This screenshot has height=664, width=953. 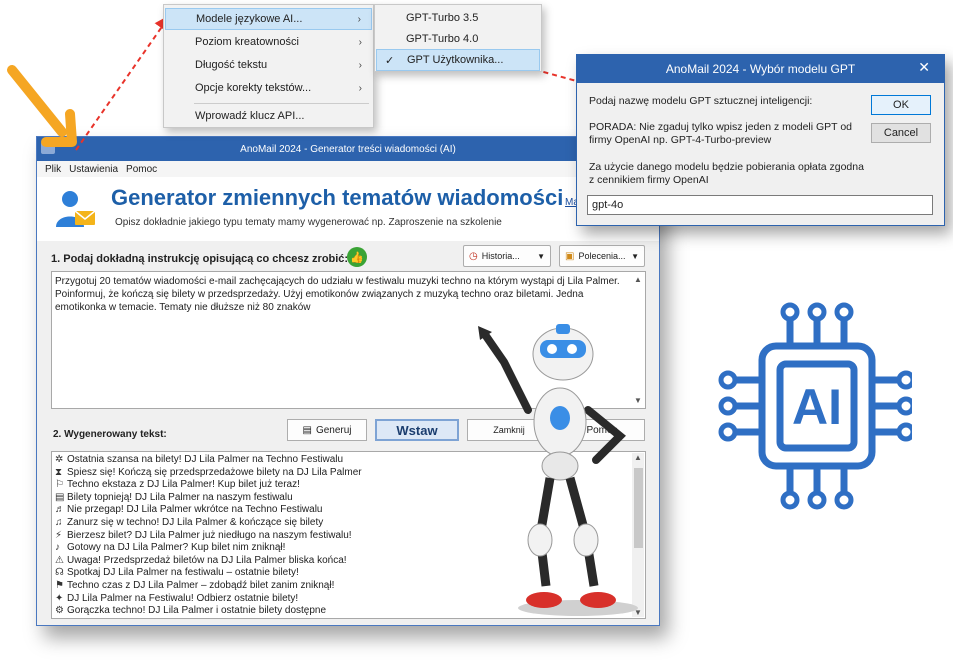 I want to click on clock-icon: ◷, so click(x=473, y=256).